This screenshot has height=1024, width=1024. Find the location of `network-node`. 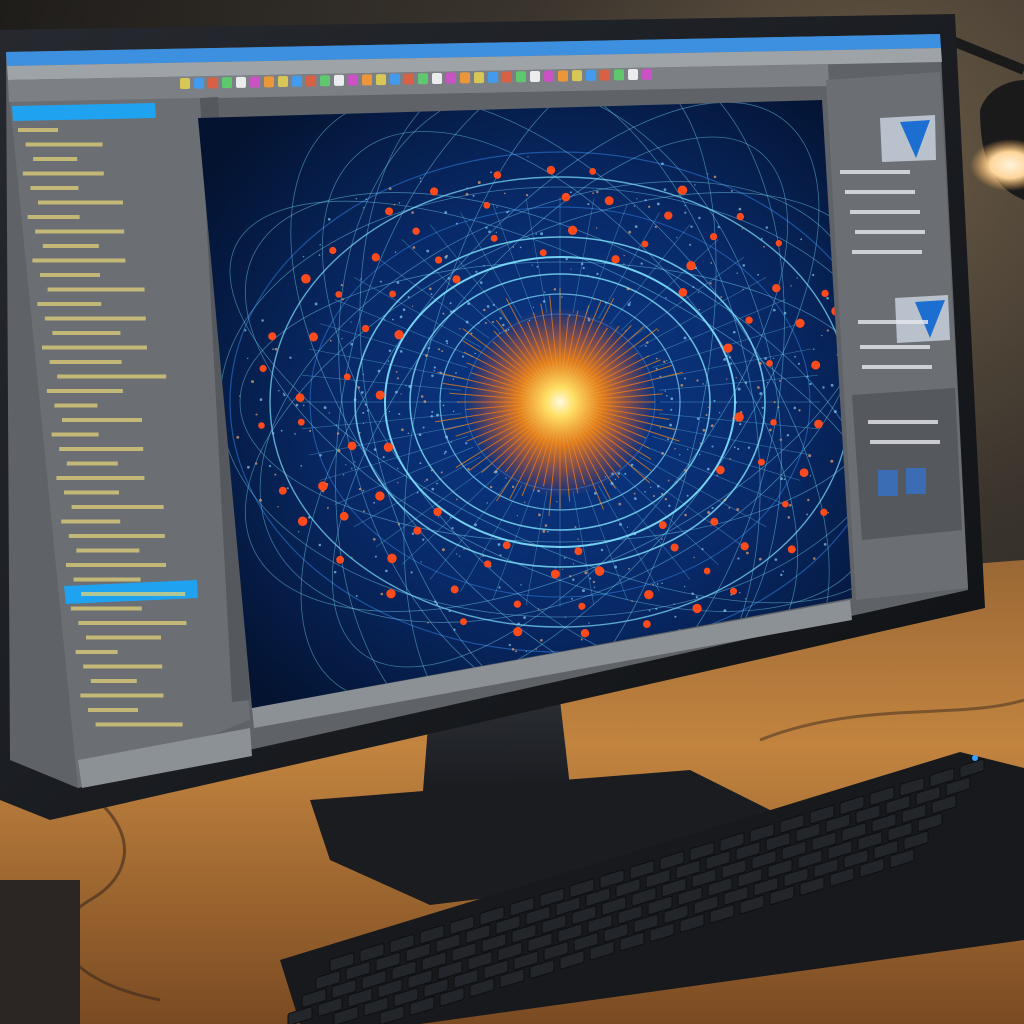

network-node is located at coordinates (683, 292).